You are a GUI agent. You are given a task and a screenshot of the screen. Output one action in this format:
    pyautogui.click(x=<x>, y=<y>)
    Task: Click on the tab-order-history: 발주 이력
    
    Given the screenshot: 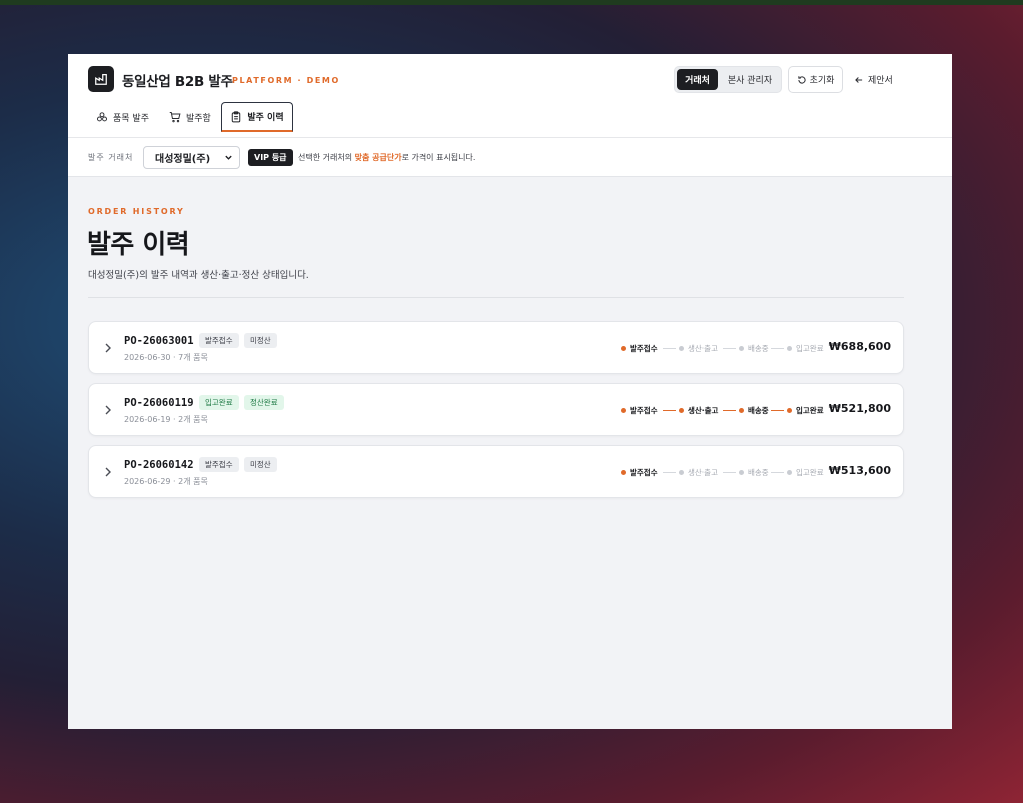 What is the action you would take?
    pyautogui.click(x=257, y=117)
    